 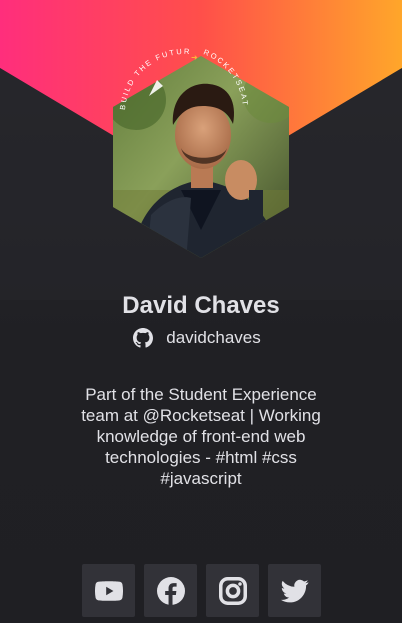 I want to click on youtube-icon, so click(x=108, y=590).